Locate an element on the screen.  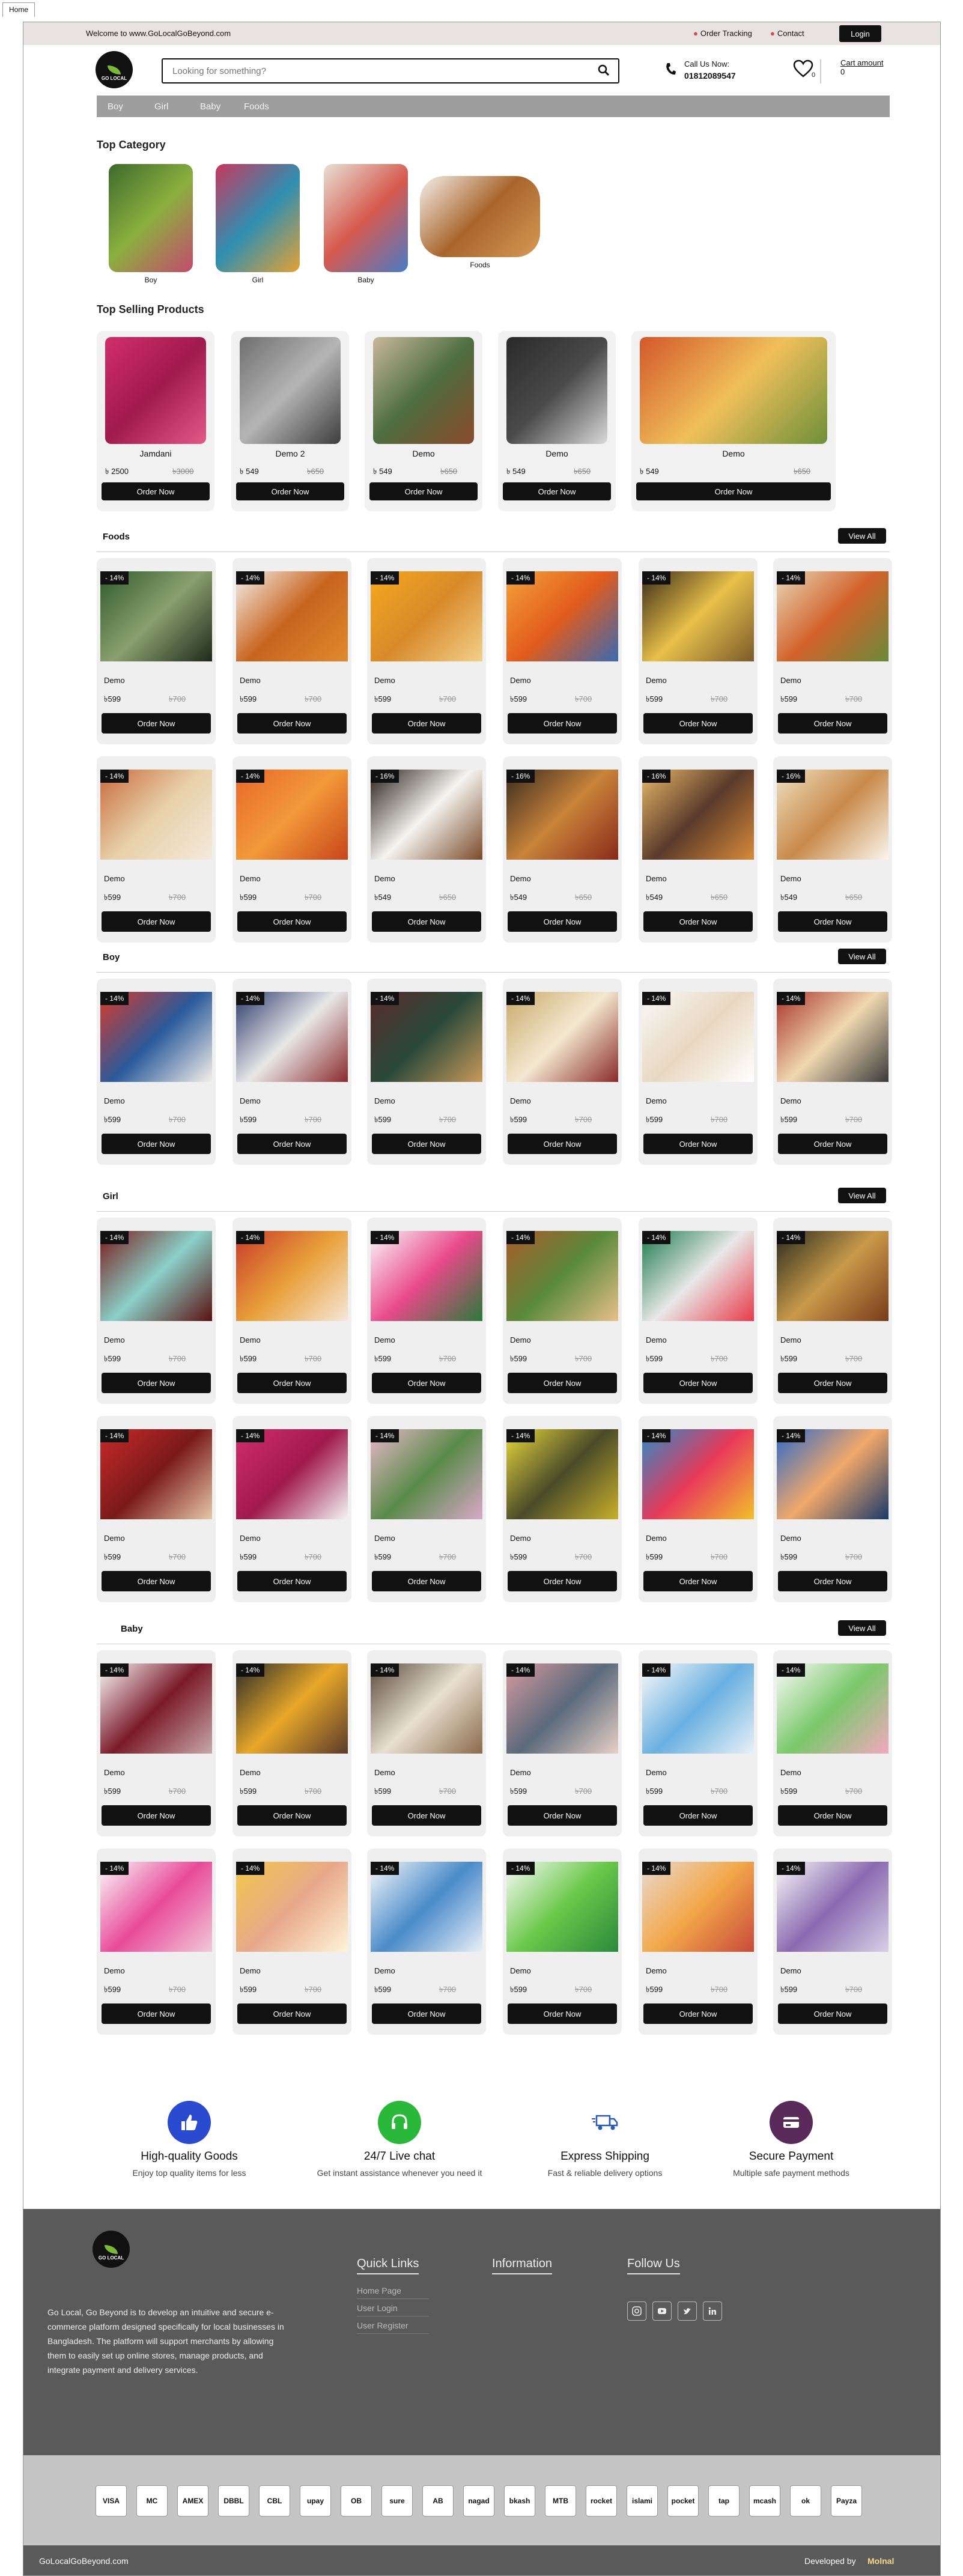
youtube-icon is located at coordinates (662, 2311).